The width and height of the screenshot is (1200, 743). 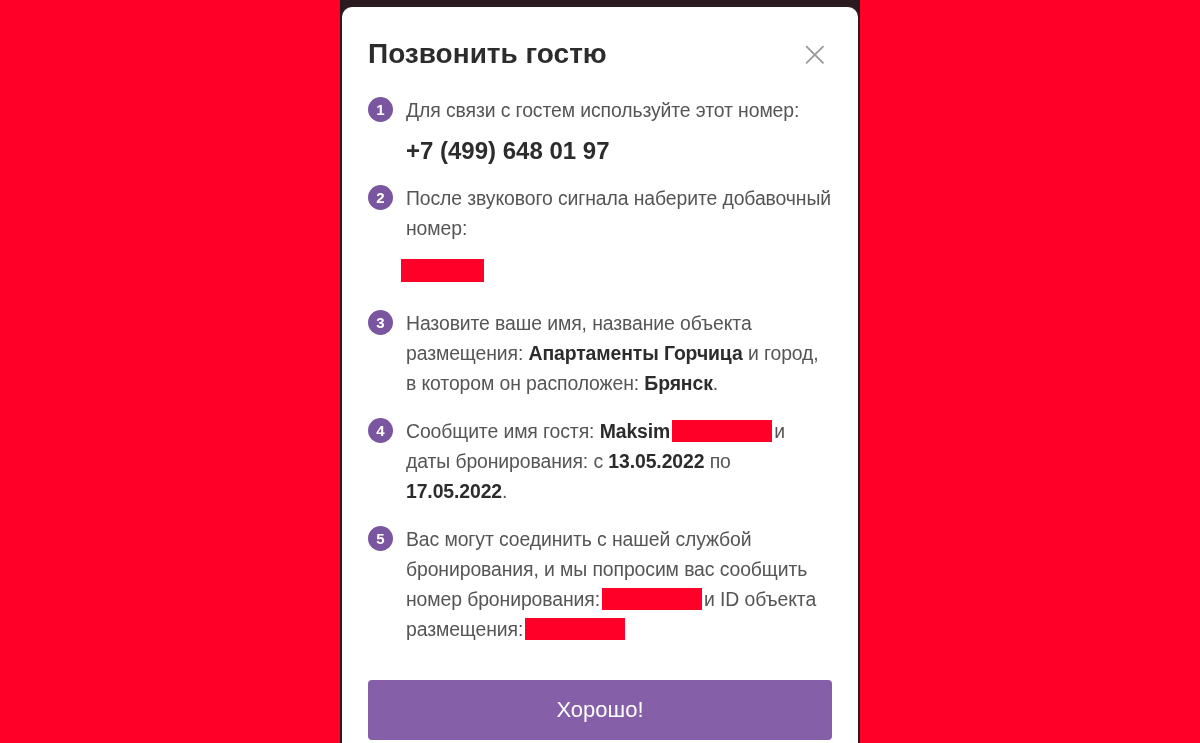 I want to click on close-button: ×, so click(x=814, y=54).